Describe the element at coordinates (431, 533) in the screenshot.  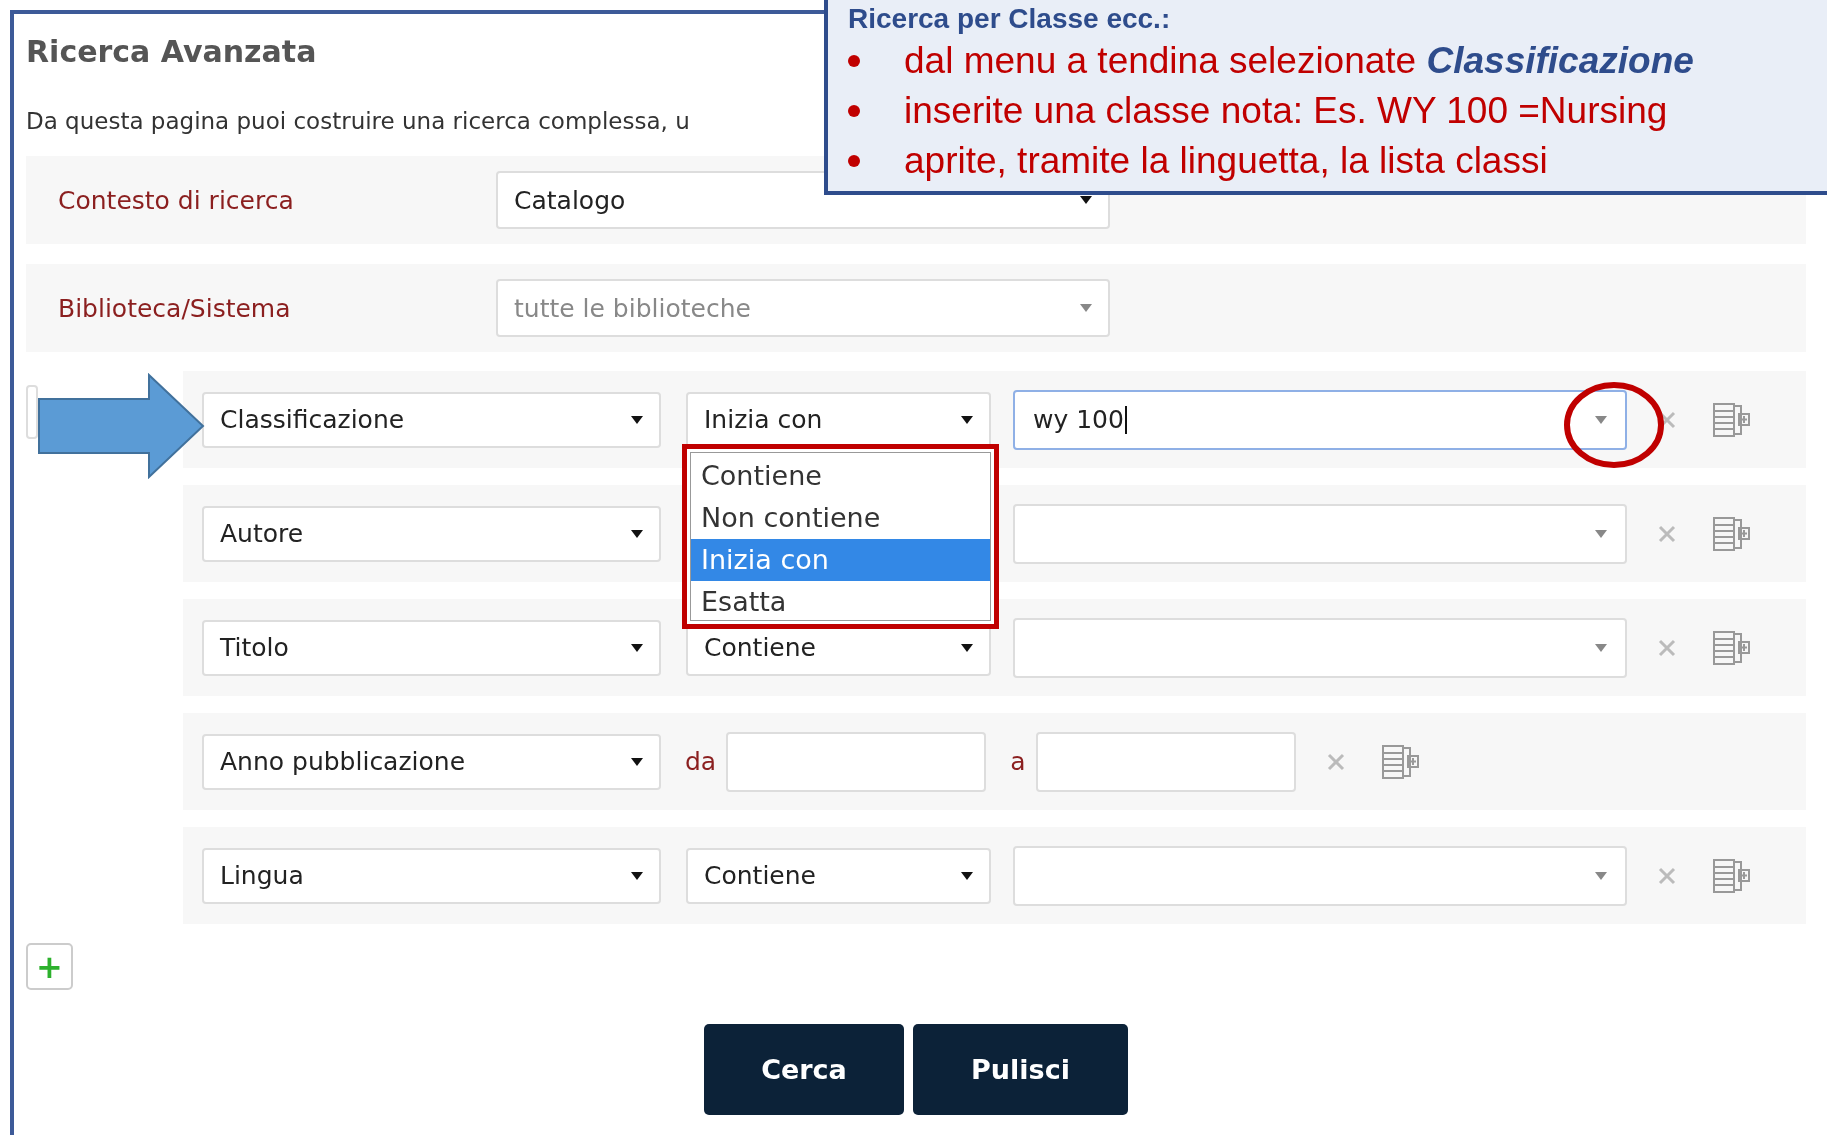
I see `field-select: Autore` at that location.